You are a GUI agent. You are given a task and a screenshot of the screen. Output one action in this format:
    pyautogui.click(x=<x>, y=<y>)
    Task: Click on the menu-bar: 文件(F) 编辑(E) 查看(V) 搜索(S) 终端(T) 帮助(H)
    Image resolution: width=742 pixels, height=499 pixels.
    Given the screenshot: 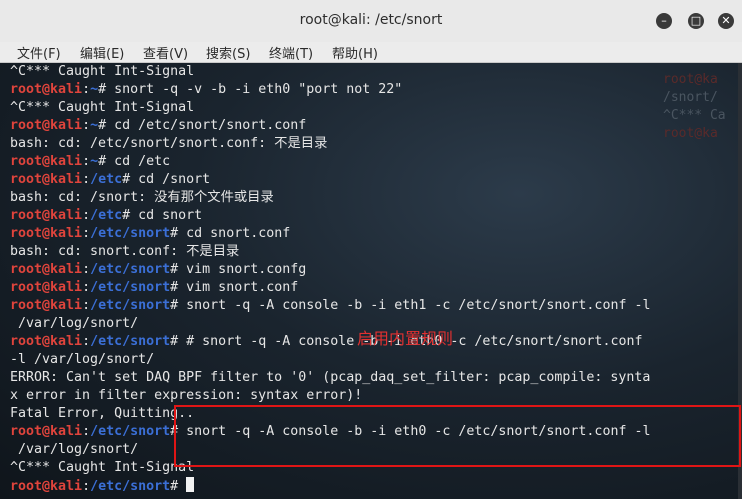 What is the action you would take?
    pyautogui.click(x=371, y=52)
    